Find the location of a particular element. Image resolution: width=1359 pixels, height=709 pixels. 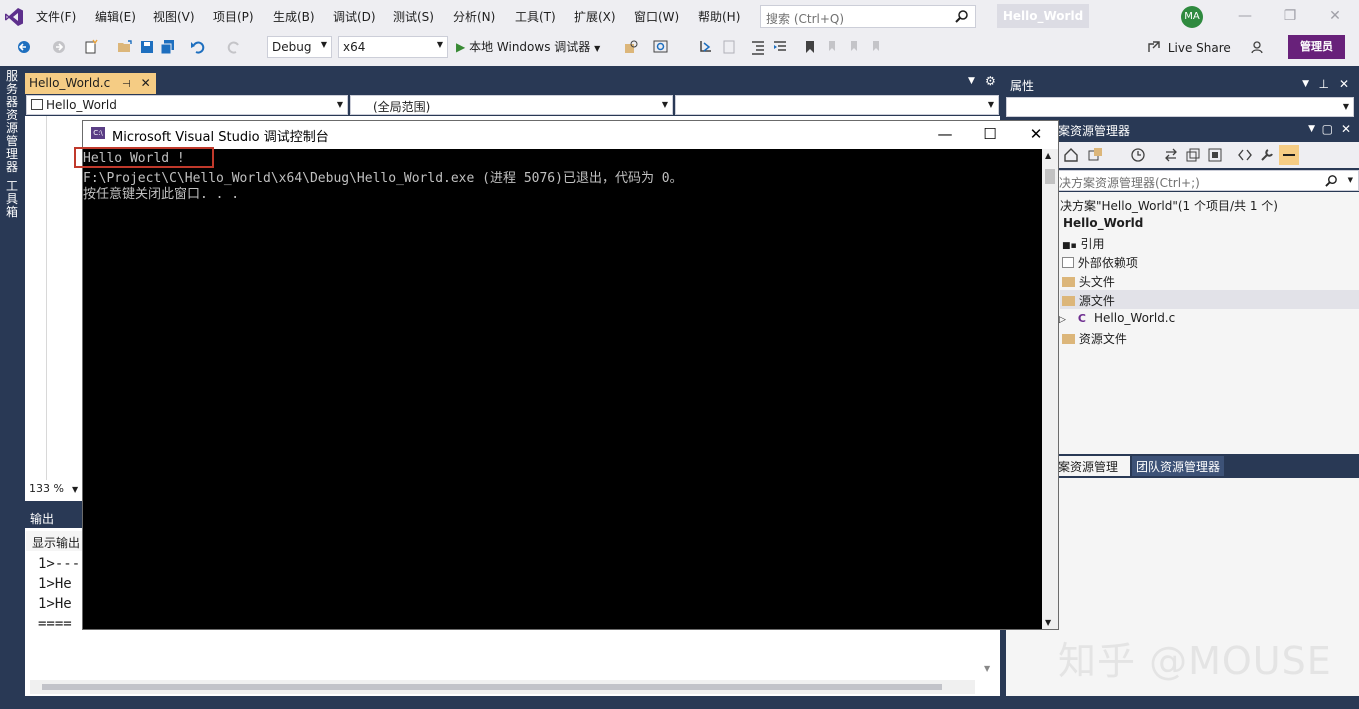

watermark: 知乎 @MOUSE is located at coordinates (1195, 661).